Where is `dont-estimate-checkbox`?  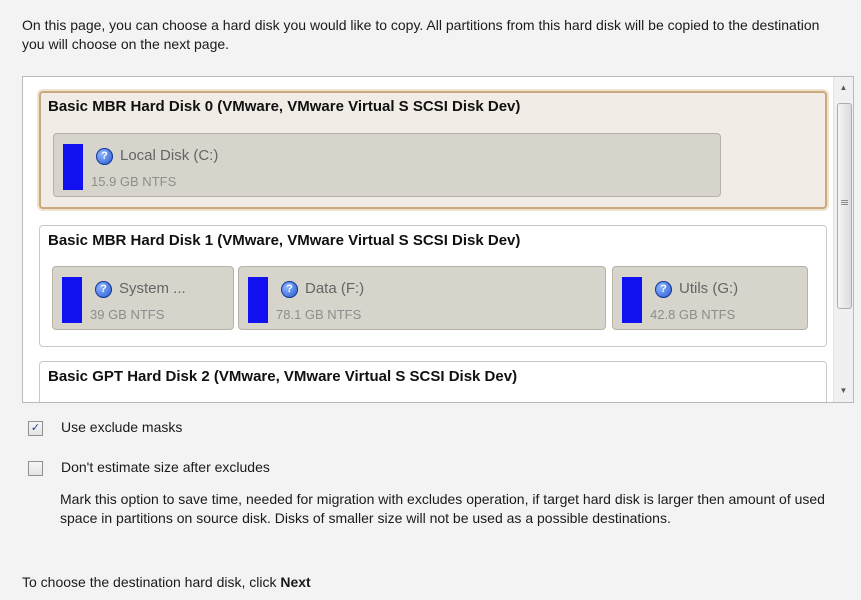 dont-estimate-checkbox is located at coordinates (35, 468).